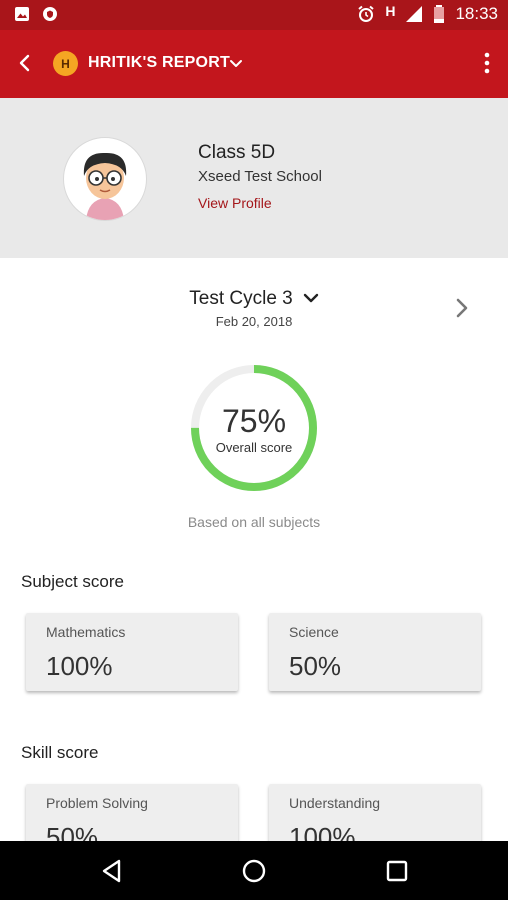 This screenshot has width=508, height=900. I want to click on chevron-right-icon, so click(462, 308).